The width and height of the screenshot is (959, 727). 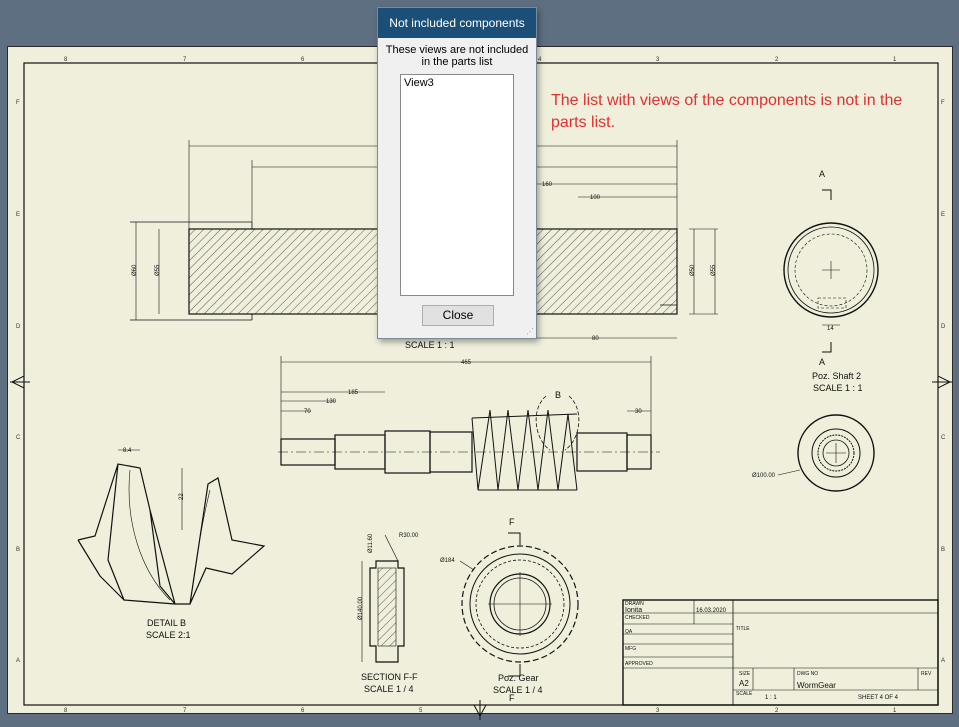 What do you see at coordinates (633, 610) in the screenshot?
I see `tb-drawn-name: Ionita` at bounding box center [633, 610].